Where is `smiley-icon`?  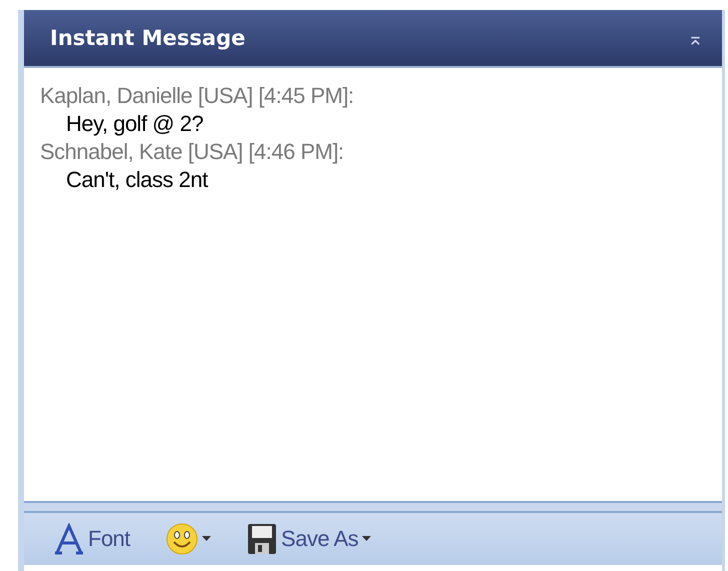 smiley-icon is located at coordinates (182, 539).